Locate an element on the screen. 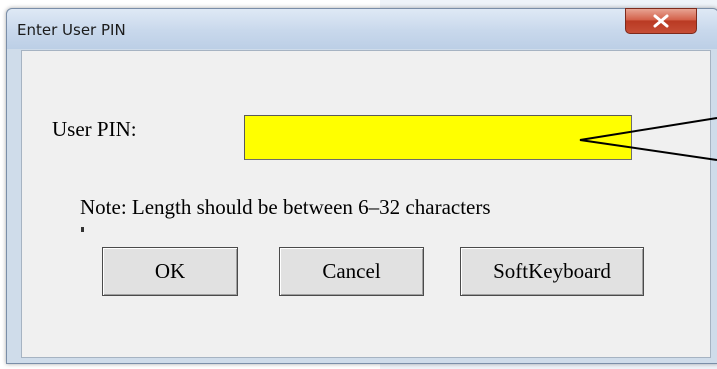 The image size is (717, 369). callout-pointer is located at coordinates (648, 139).